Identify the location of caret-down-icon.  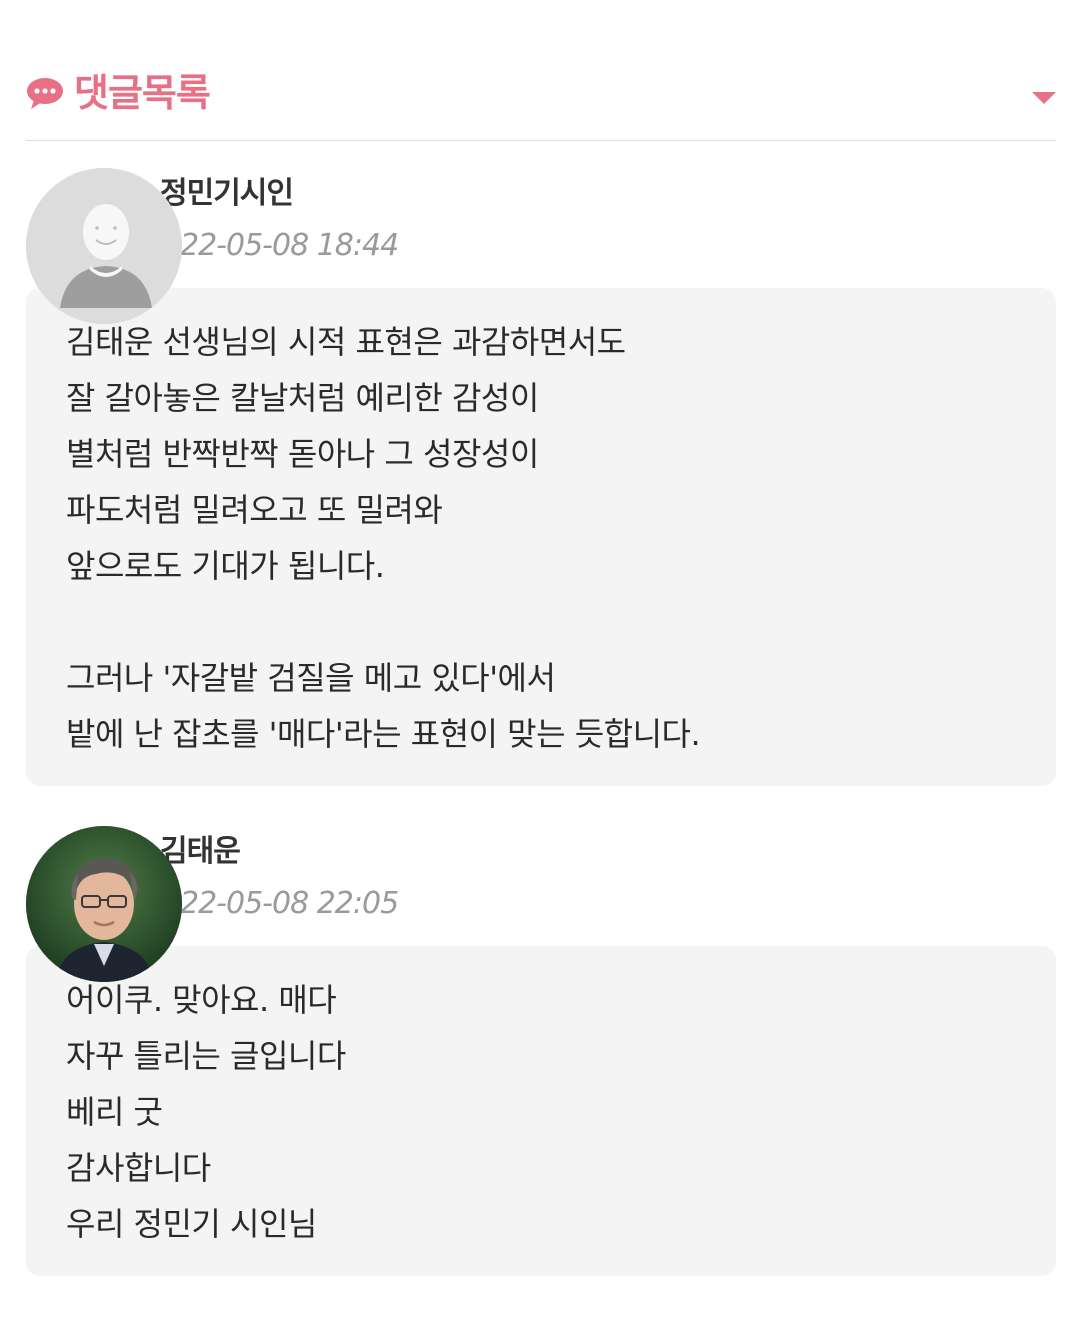
(1044, 98).